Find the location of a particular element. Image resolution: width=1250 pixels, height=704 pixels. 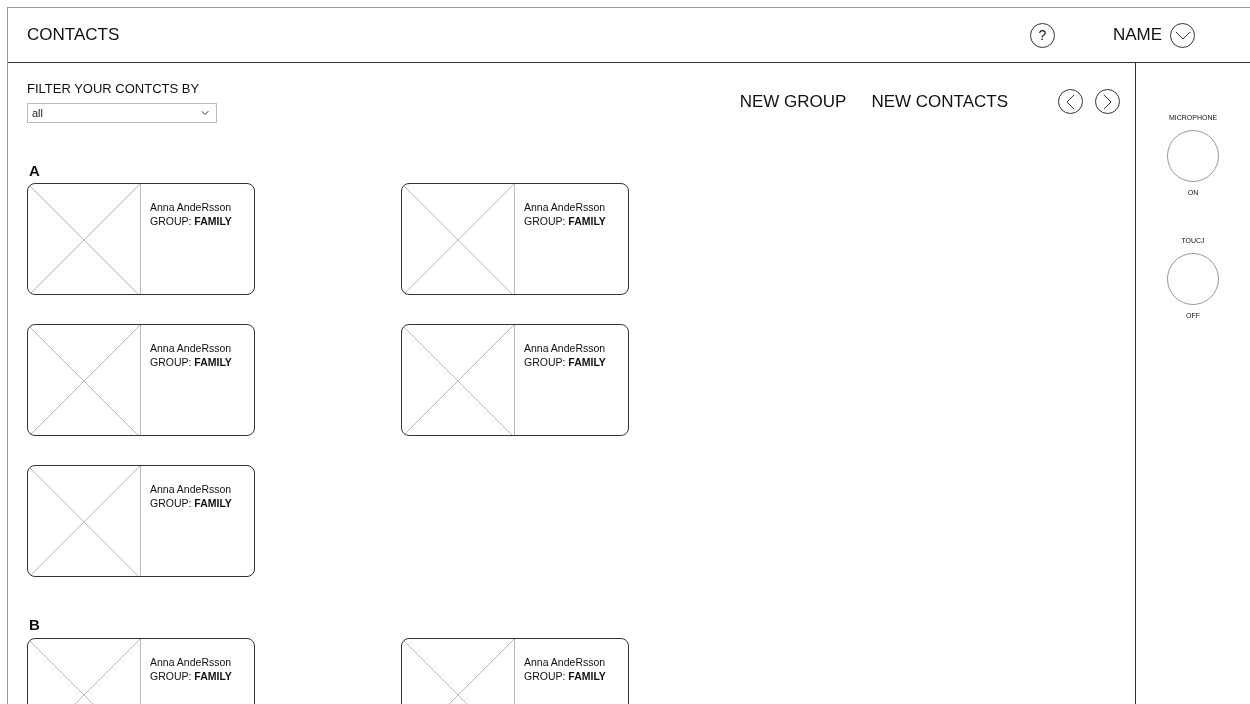

user-name: NAME is located at coordinates (1137, 35).